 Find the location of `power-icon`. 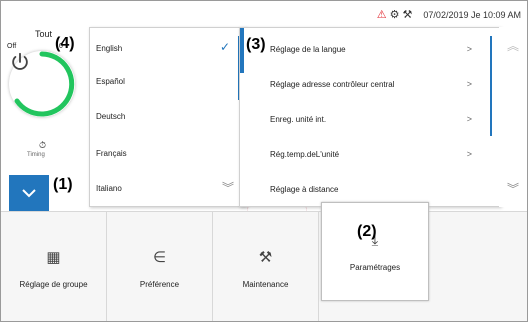

power-icon is located at coordinates (20, 62).